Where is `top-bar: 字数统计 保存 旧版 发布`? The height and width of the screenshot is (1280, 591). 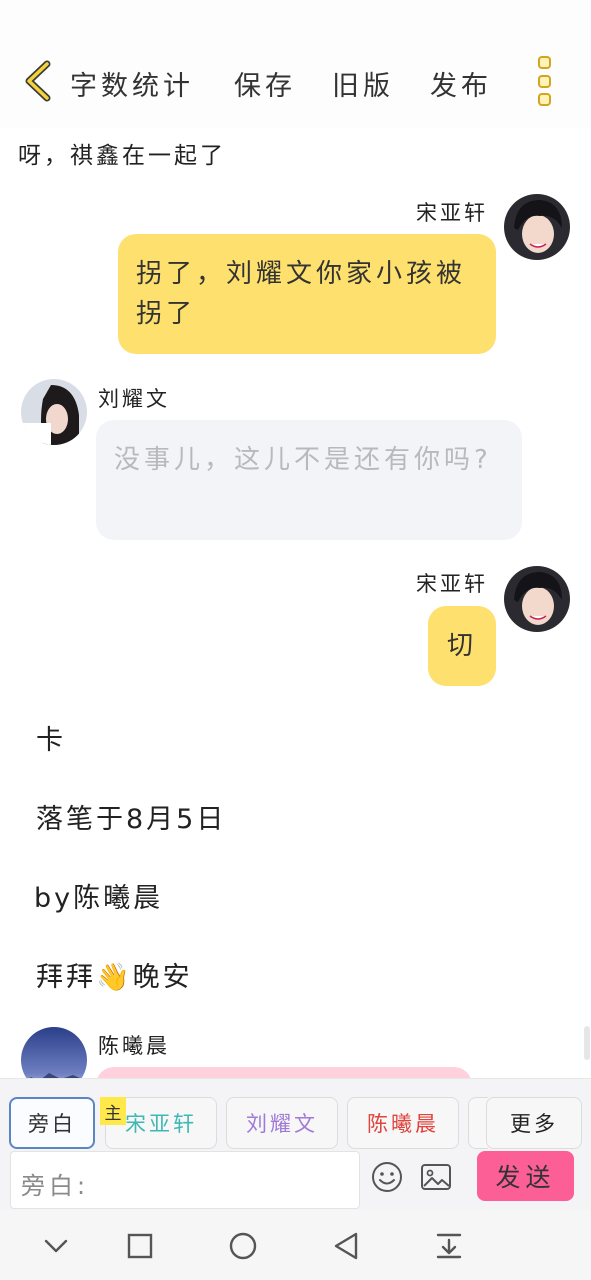 top-bar: 字数统计 保存 旧版 发布 is located at coordinates (295, 64).